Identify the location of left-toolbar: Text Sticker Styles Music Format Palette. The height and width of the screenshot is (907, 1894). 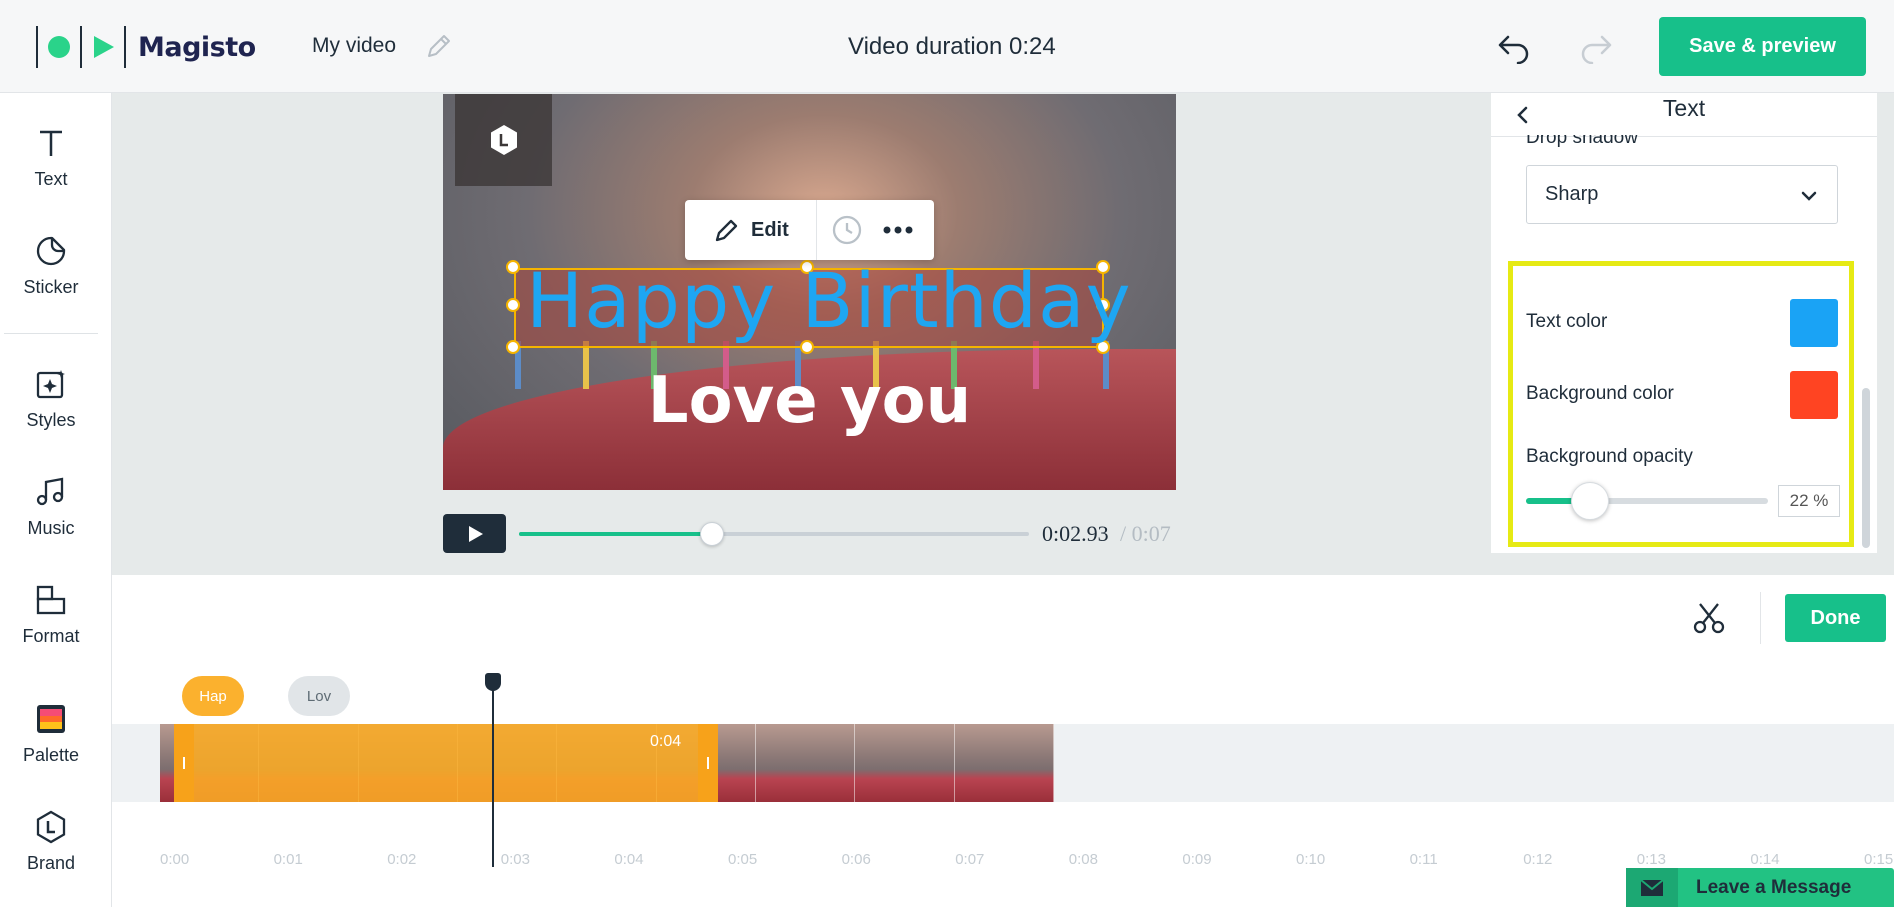
(56, 500).